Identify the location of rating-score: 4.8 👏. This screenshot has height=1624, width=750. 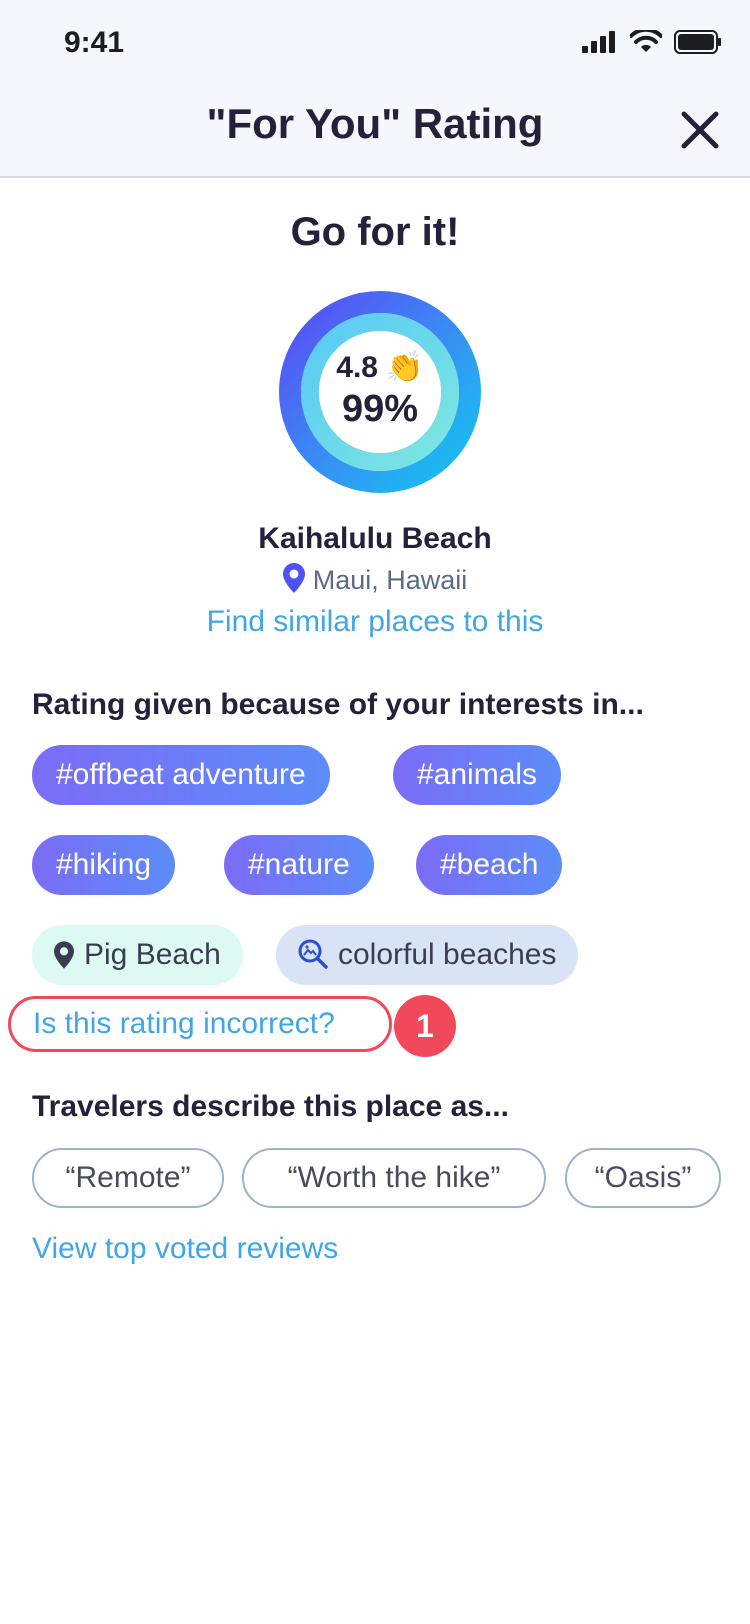
(380, 367).